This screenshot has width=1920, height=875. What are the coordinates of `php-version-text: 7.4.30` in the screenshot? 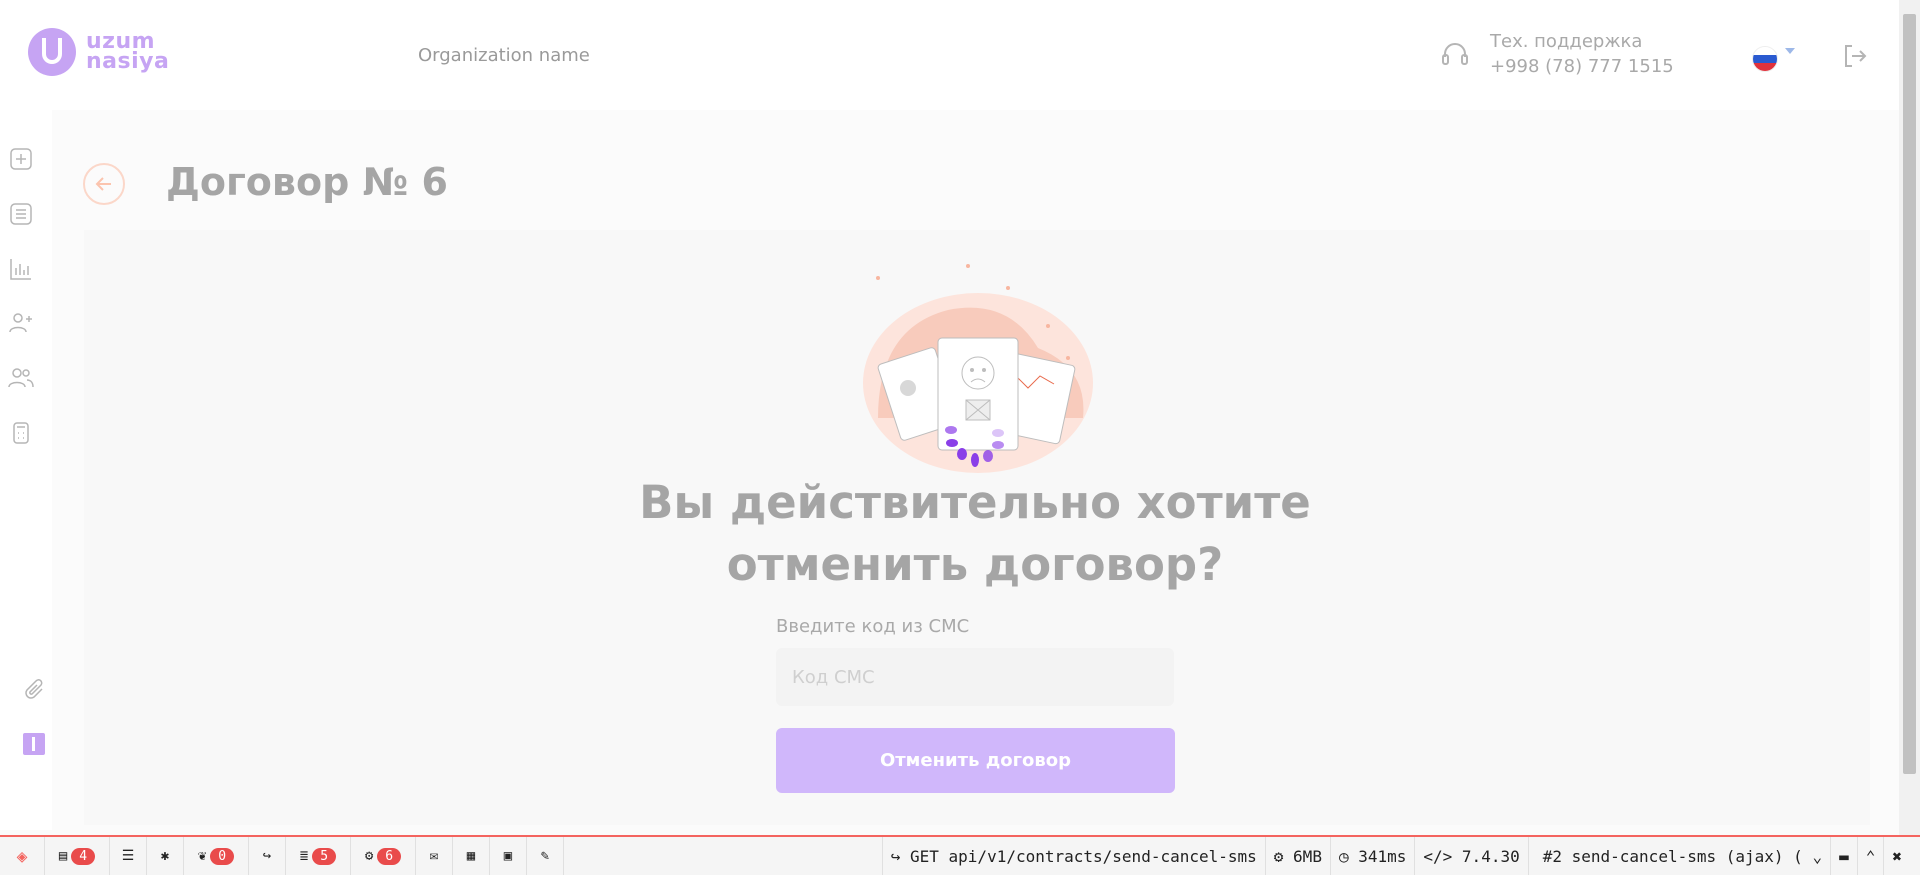 It's located at (1490, 856).